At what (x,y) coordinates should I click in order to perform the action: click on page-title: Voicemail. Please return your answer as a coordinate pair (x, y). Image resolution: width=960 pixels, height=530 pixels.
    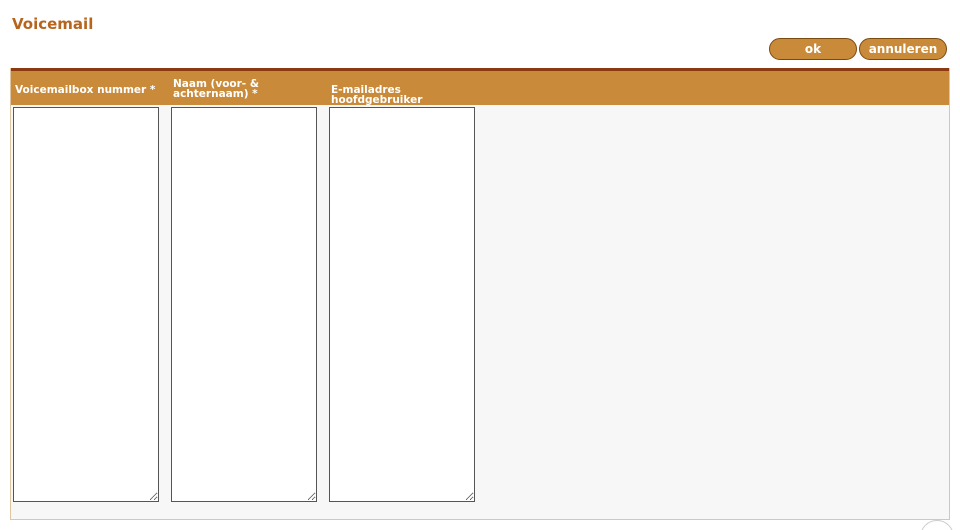
    Looking at the image, I should click on (53, 24).